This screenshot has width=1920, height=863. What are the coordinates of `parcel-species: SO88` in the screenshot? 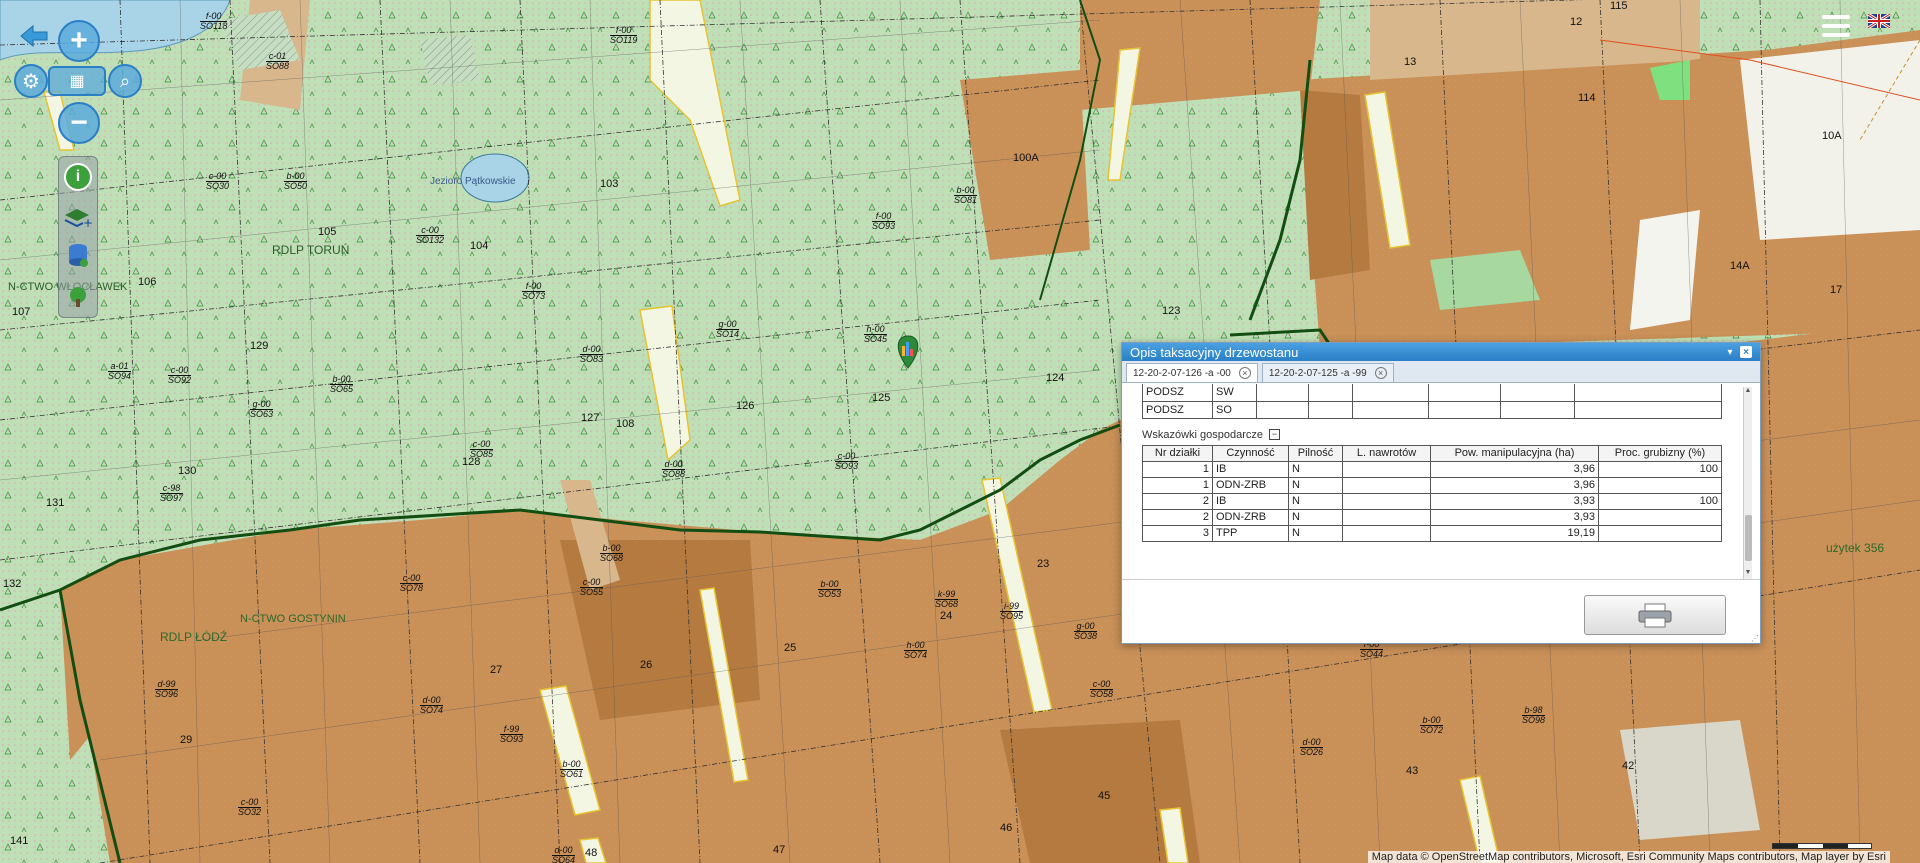 It's located at (674, 474).